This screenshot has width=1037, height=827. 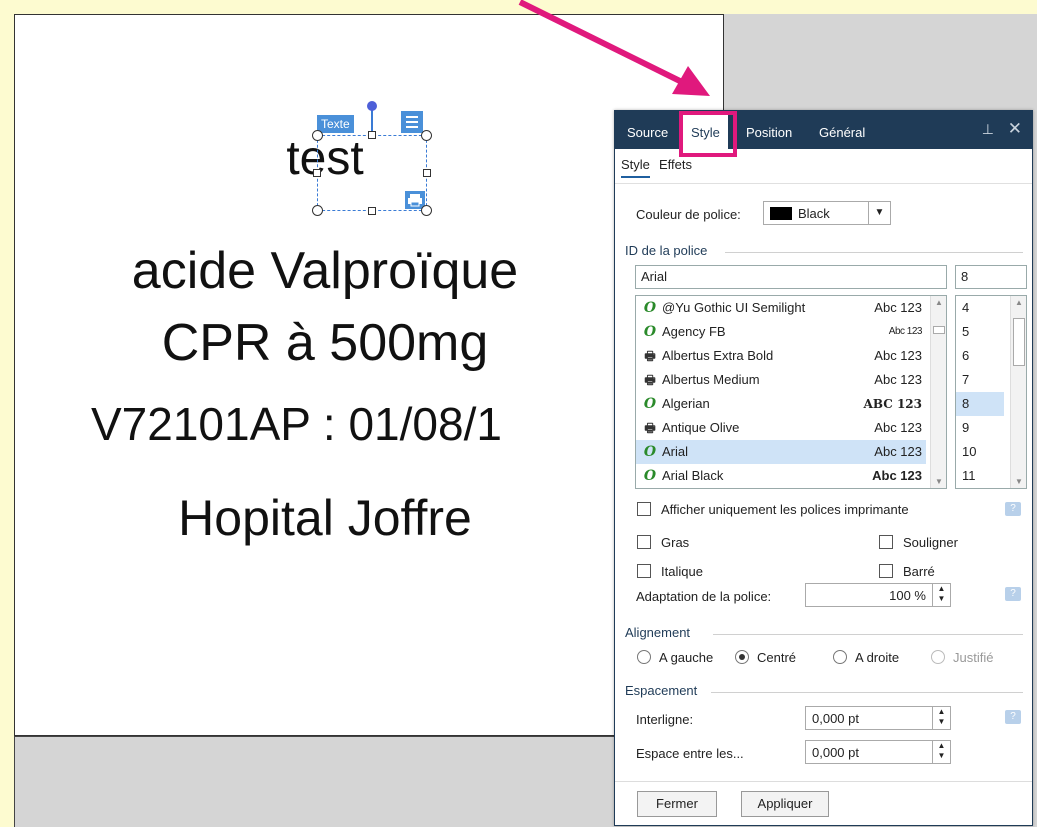 What do you see at coordinates (886, 571) in the screenshot?
I see `strikeout-checkbox` at bounding box center [886, 571].